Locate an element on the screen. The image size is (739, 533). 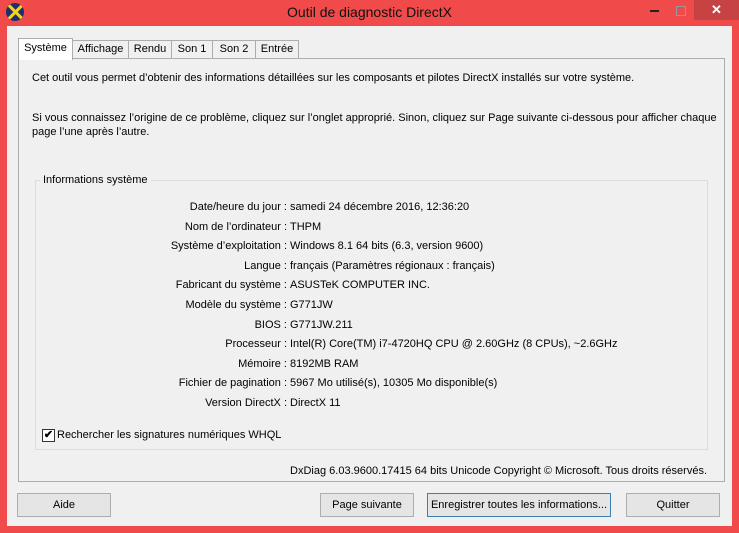
info-label: Mémoire : is located at coordinates (262, 363).